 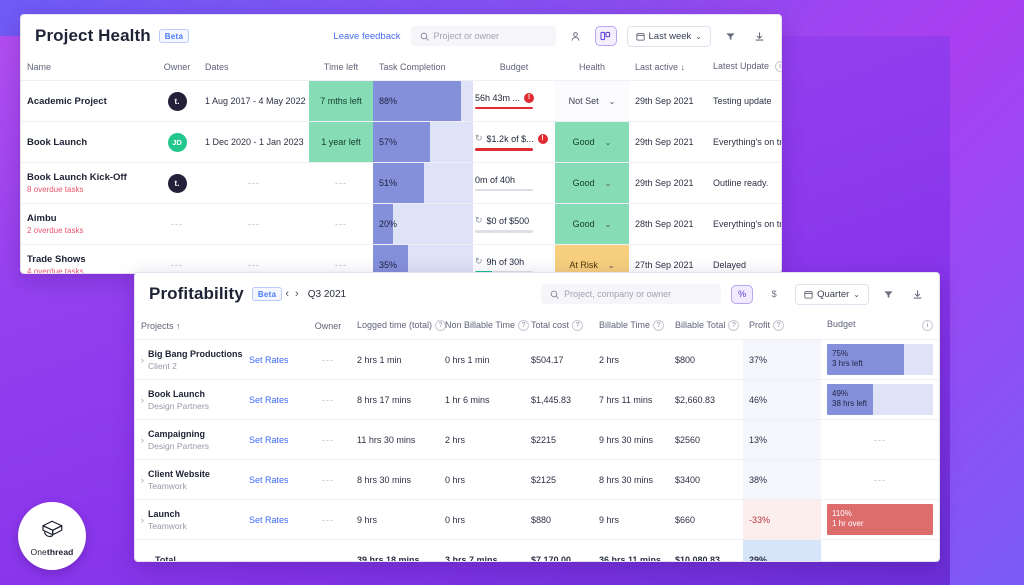 What do you see at coordinates (423, 69) in the screenshot?
I see `col-task-completion: Task Completion` at bounding box center [423, 69].